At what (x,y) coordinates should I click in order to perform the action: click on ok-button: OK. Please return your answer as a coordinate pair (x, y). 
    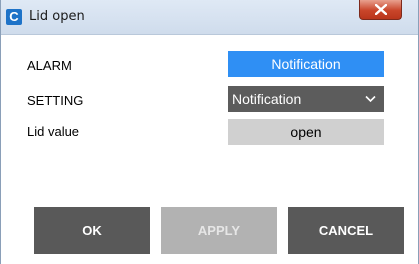
    Looking at the image, I should click on (92, 230).